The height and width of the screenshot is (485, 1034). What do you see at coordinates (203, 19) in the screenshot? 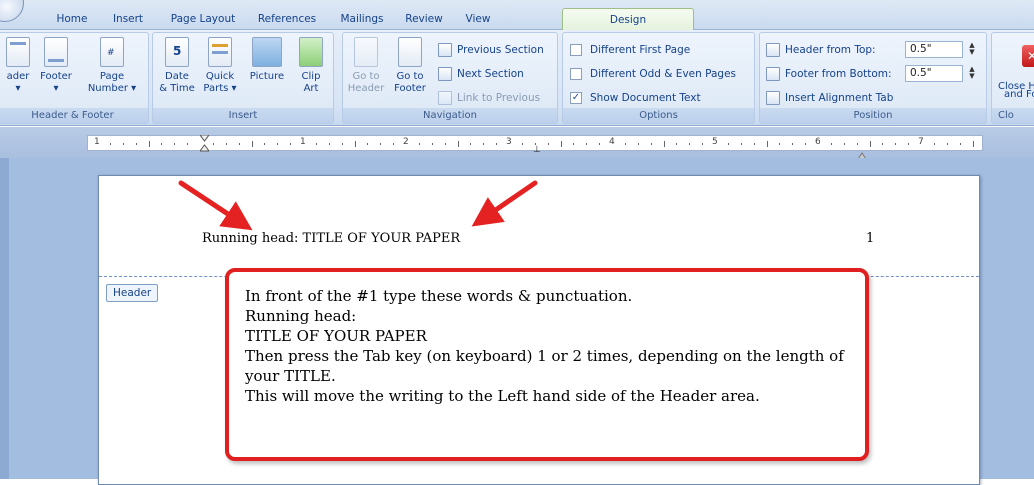
I see `tab-page-layout: Page Layout` at bounding box center [203, 19].